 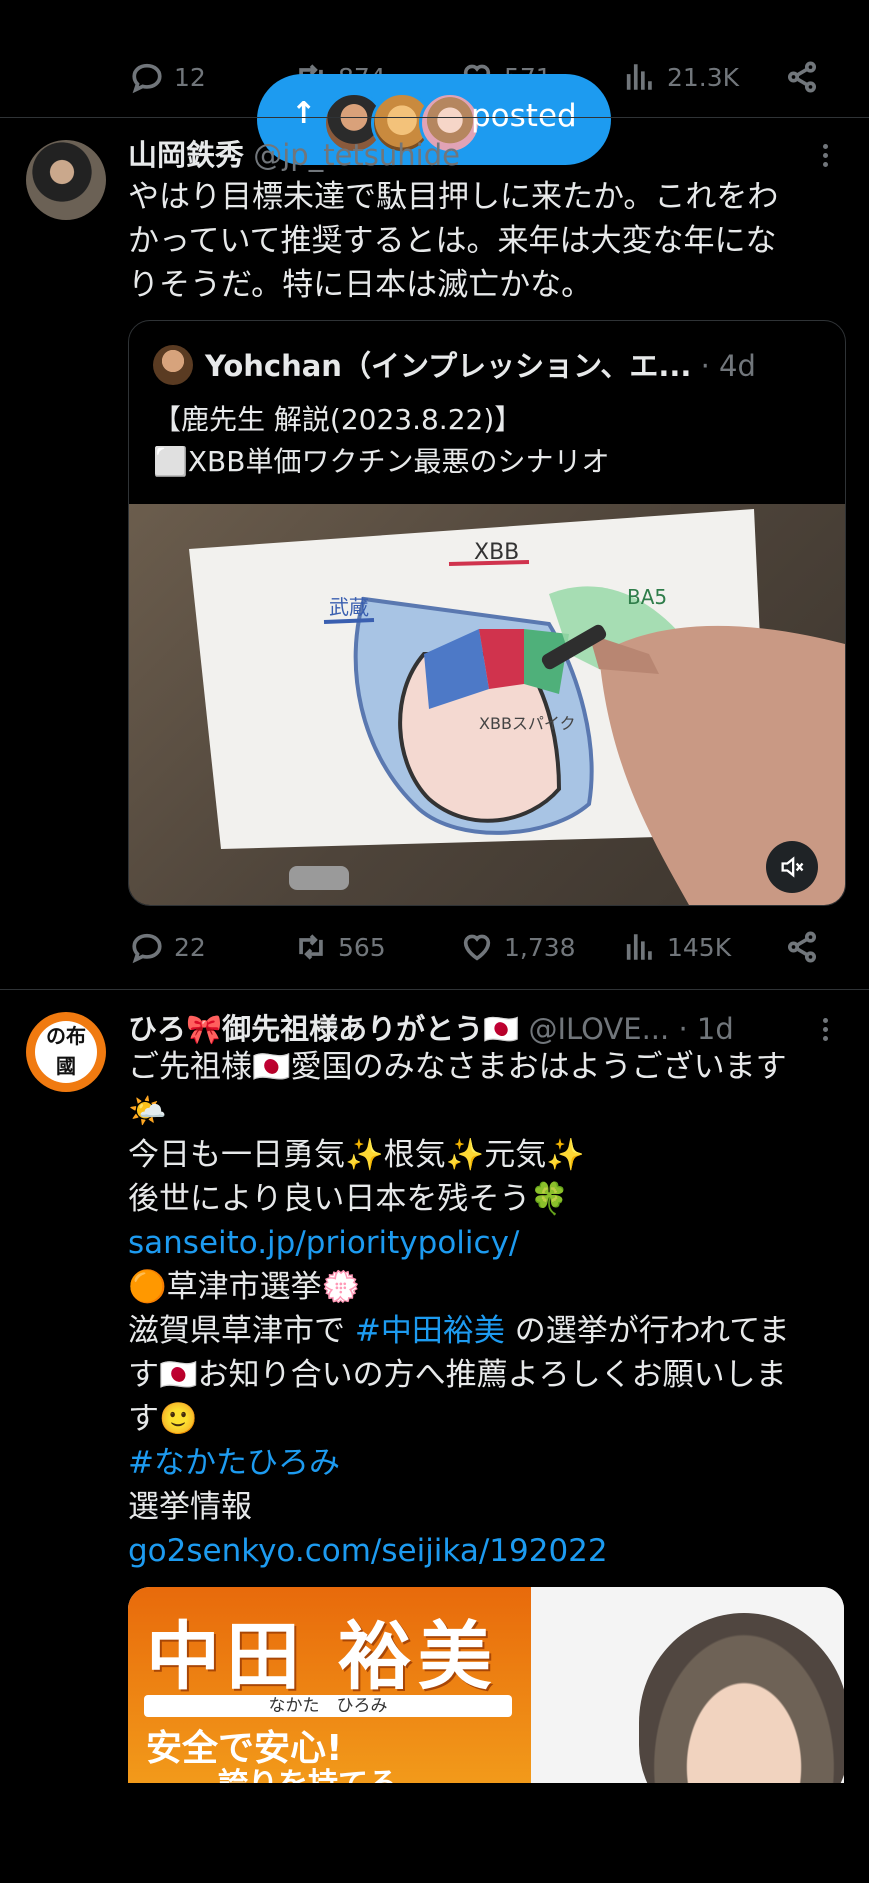 I want to click on view-count: 21.3K, so click(x=703, y=77).